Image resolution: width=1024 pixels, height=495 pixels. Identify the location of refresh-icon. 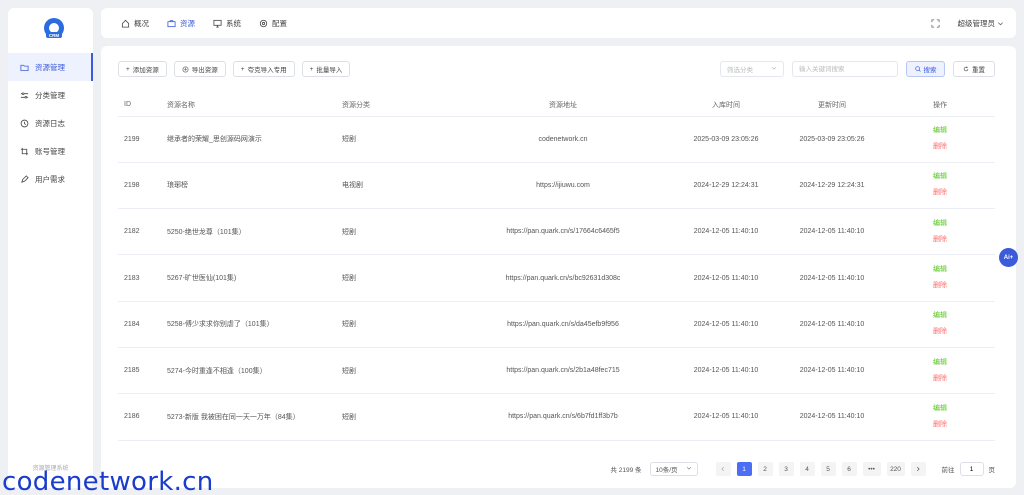
(966, 69).